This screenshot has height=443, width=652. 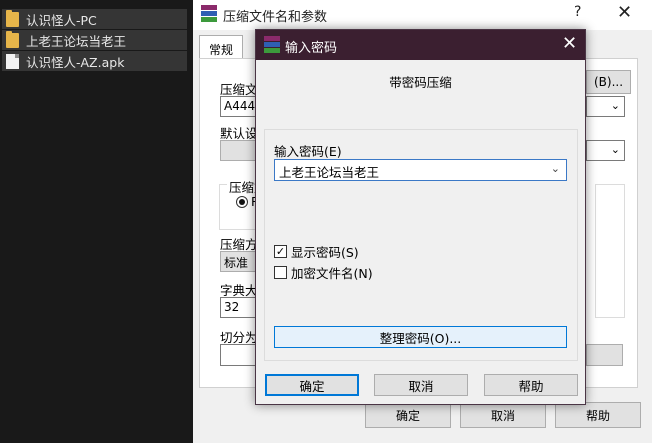 I want to click on password-label: 输入密码(E), so click(x=308, y=151).